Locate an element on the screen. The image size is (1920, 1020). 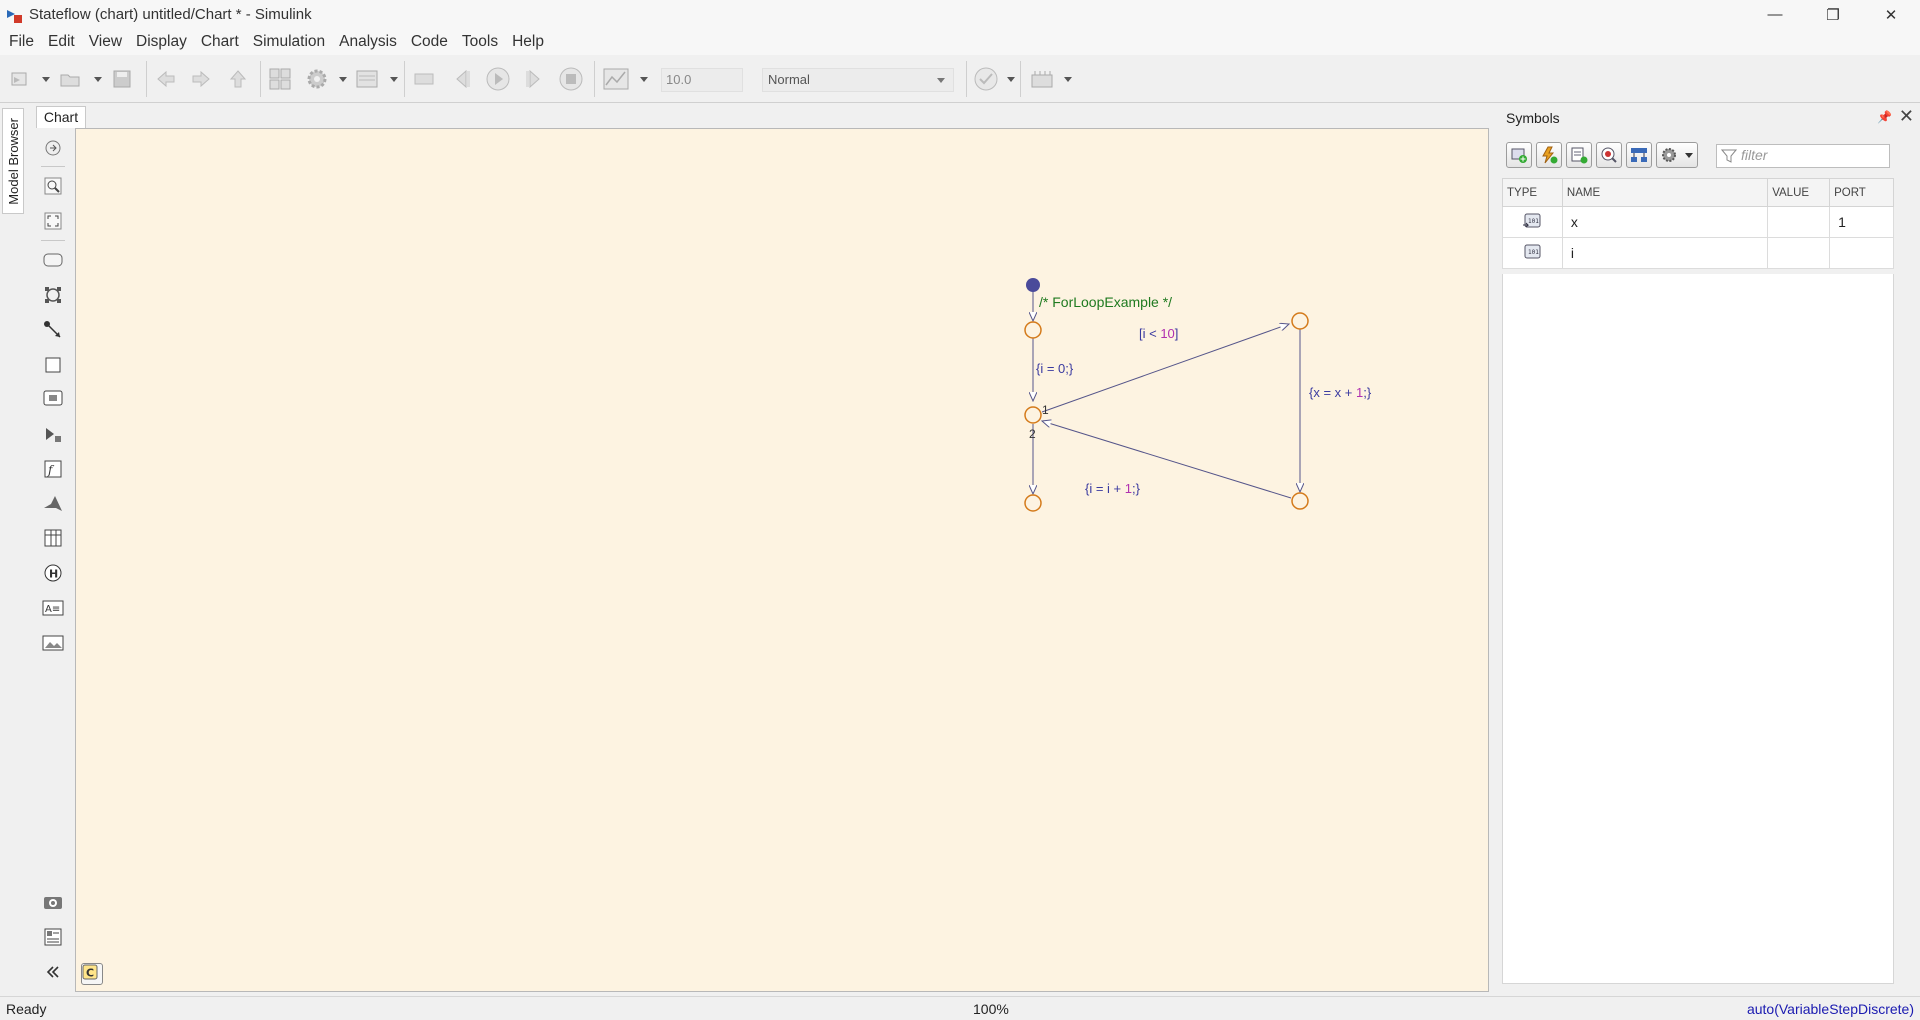
scope-dropdown-icon is located at coordinates (644, 79).